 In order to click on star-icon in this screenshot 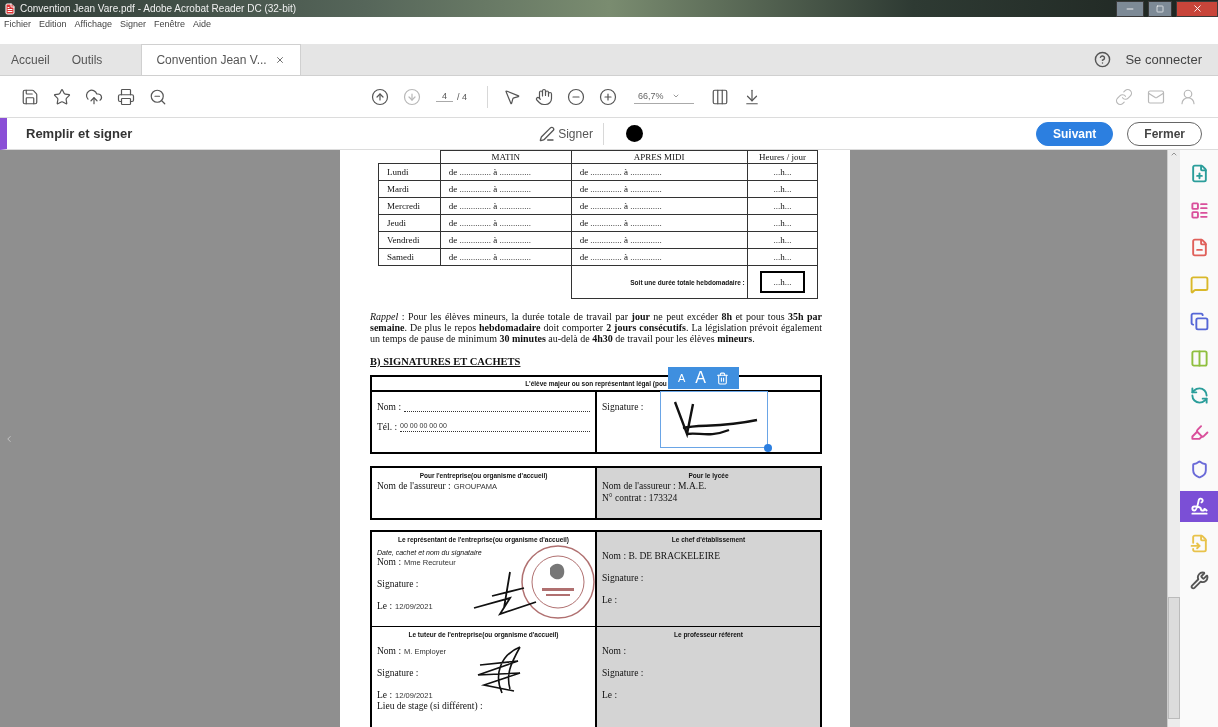, I will do `click(62, 96)`.